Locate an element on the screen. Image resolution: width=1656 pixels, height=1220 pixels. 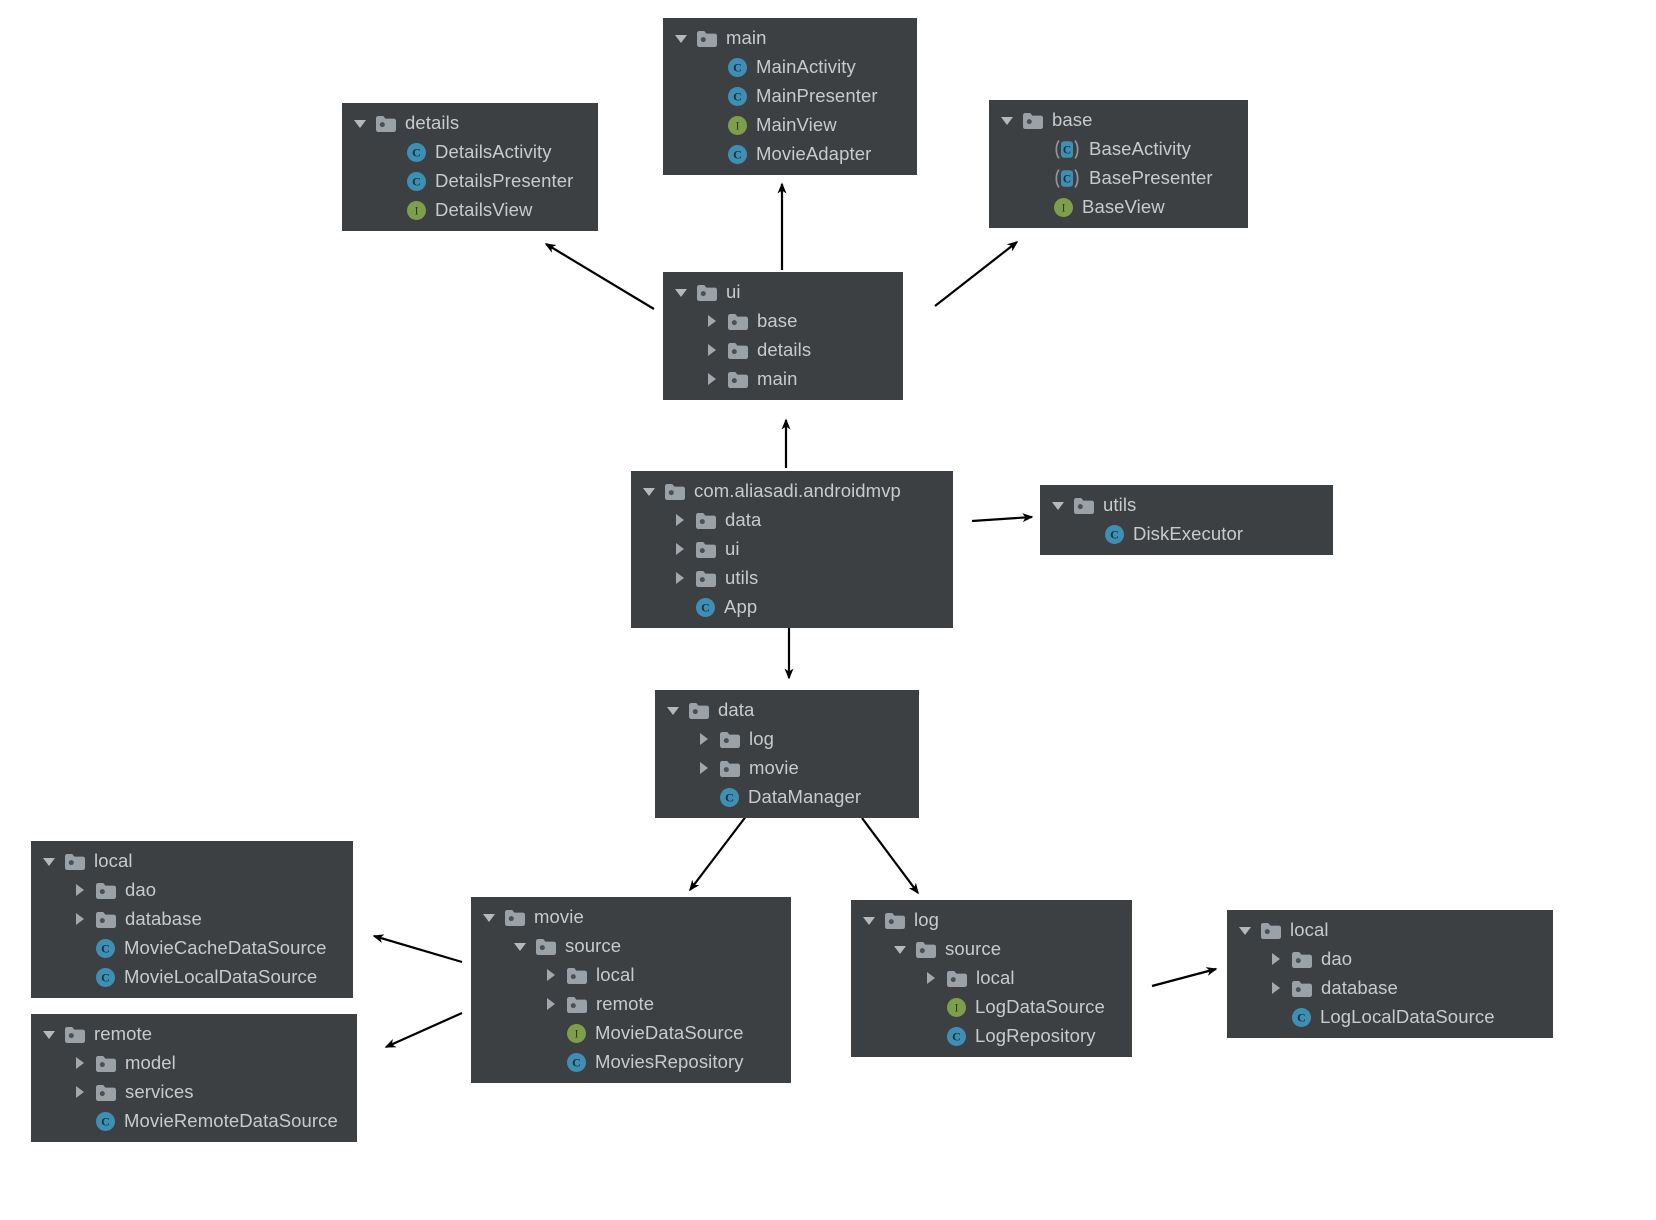
node-header-row: movie is located at coordinates (631, 917).